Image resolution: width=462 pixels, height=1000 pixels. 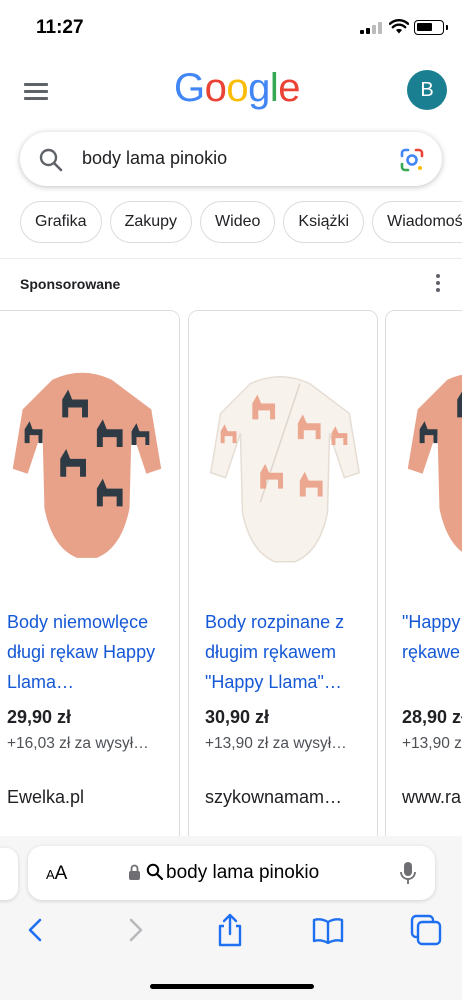 What do you see at coordinates (56, 874) in the screenshot?
I see `reader-settings-button: AA` at bounding box center [56, 874].